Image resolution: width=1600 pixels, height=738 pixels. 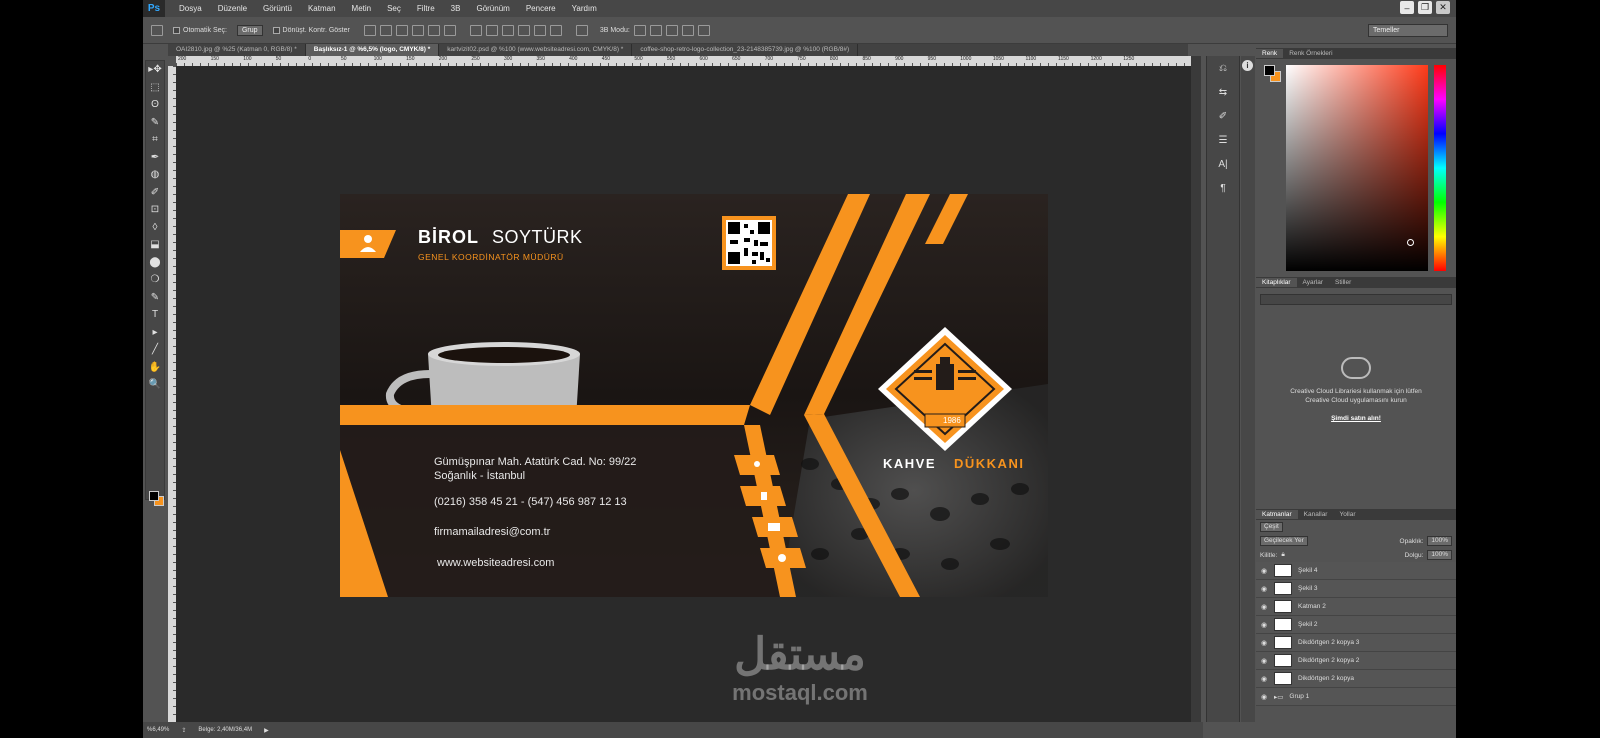 I want to click on tab-paths: Yollar, so click(x=1347, y=514).